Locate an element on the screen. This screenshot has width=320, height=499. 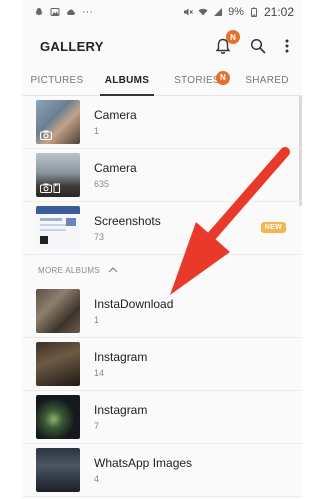
battery-icon is located at coordinates (253, 12).